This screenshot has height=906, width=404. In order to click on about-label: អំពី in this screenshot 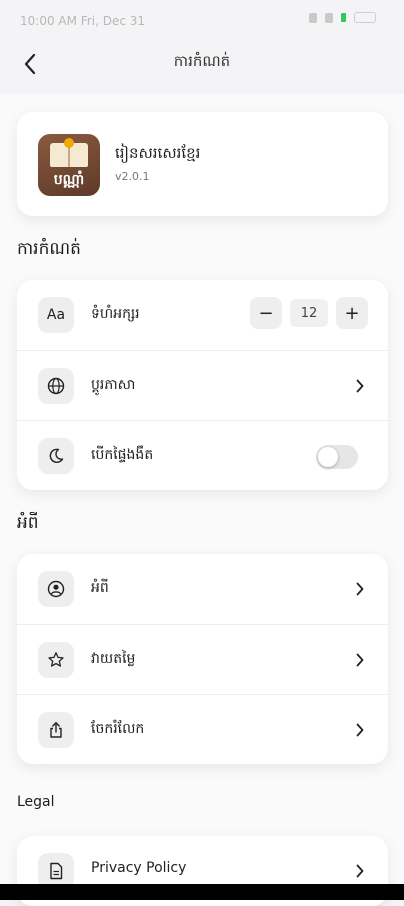, I will do `click(100, 588)`.